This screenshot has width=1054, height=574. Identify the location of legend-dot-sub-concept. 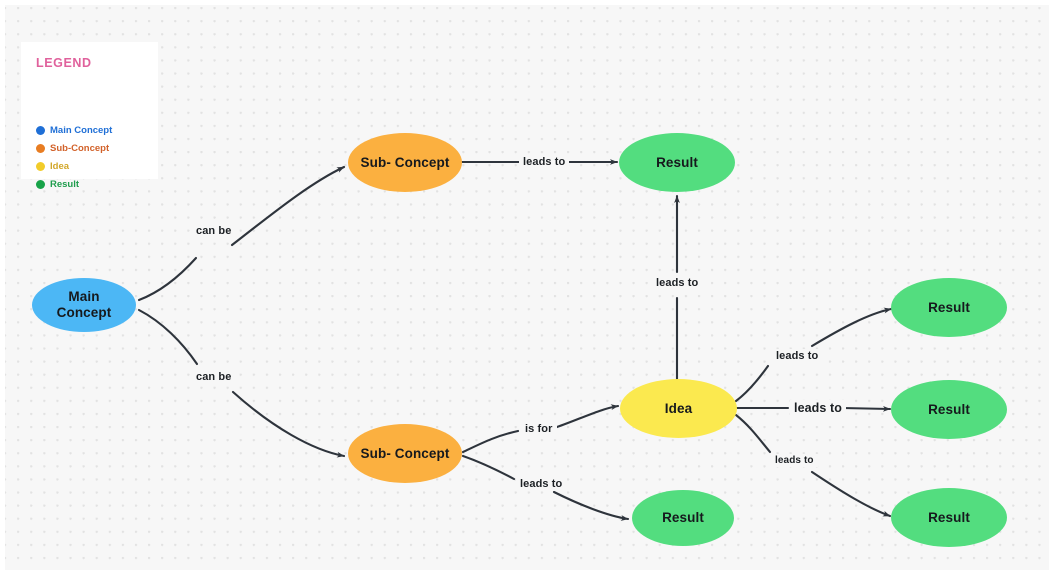
(40, 148).